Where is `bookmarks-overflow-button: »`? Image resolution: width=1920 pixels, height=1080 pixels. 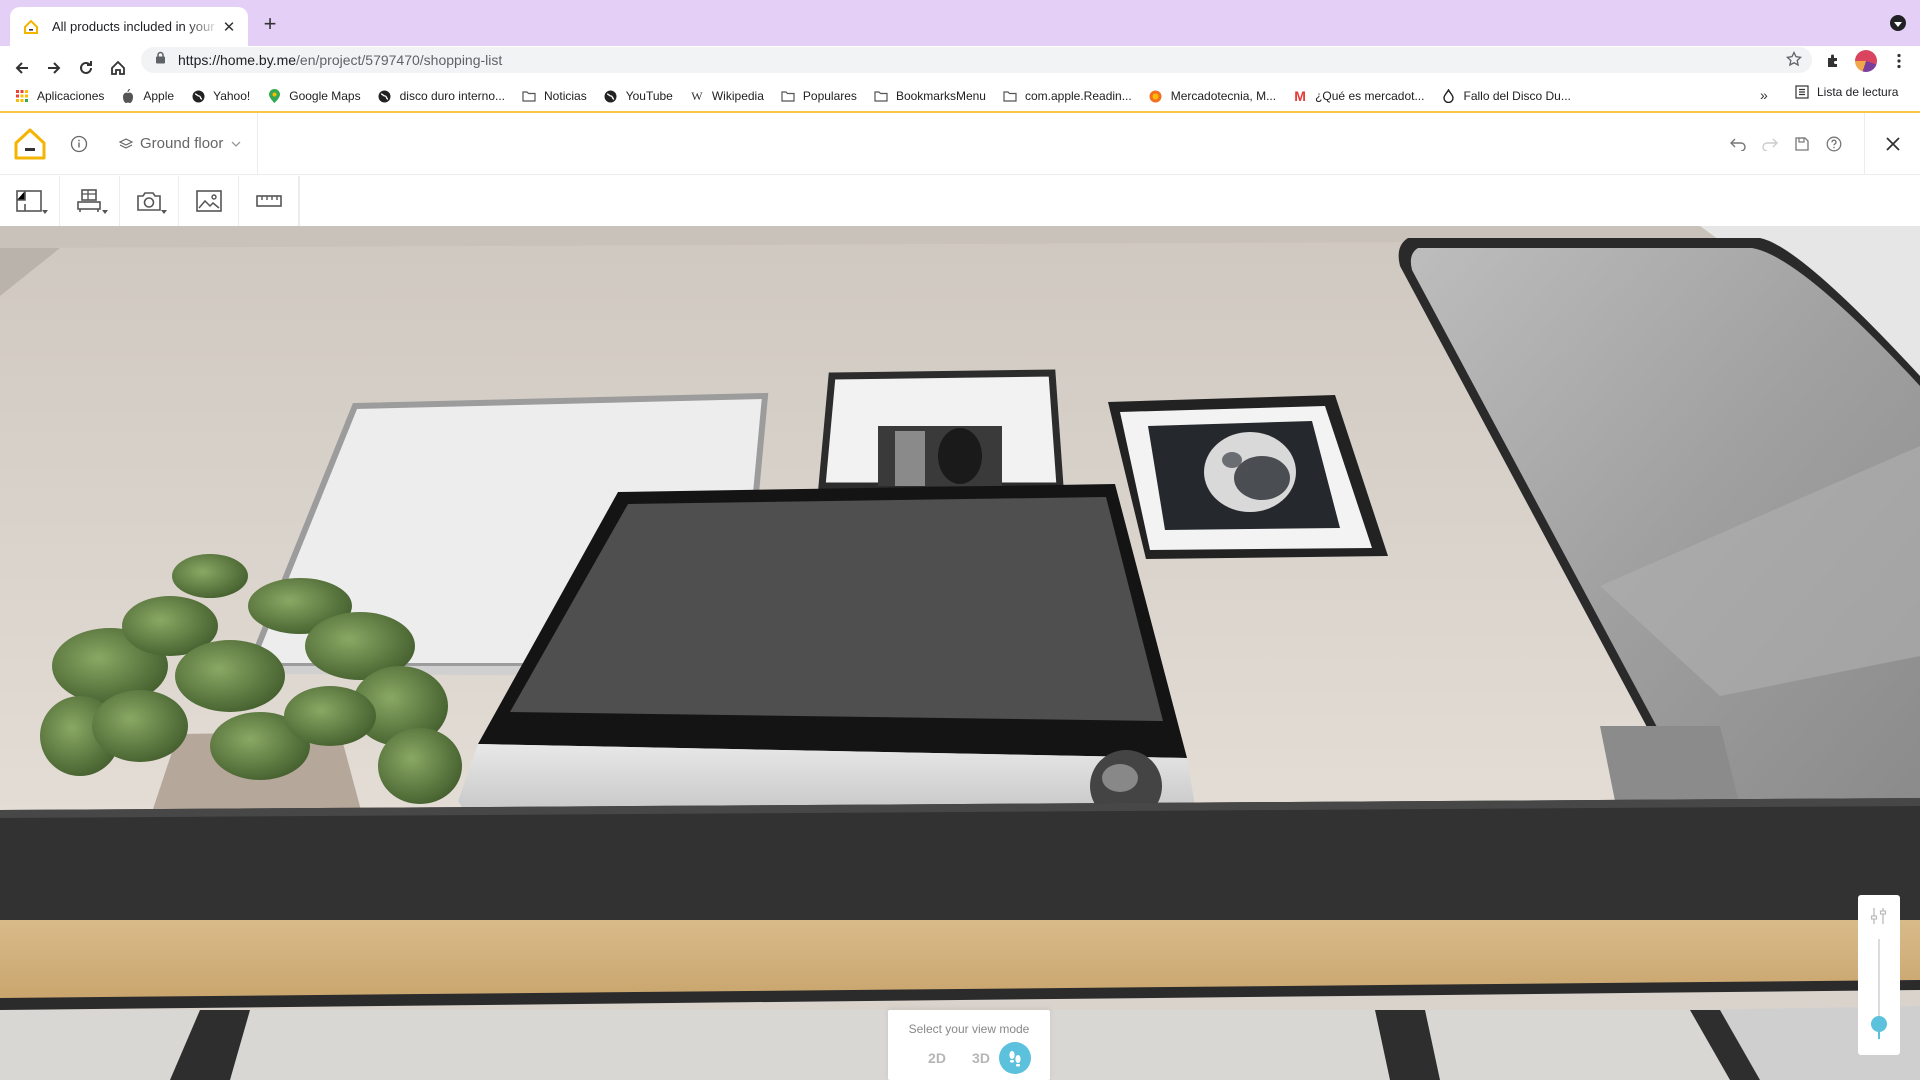 bookmarks-overflow-button: » is located at coordinates (1764, 95).